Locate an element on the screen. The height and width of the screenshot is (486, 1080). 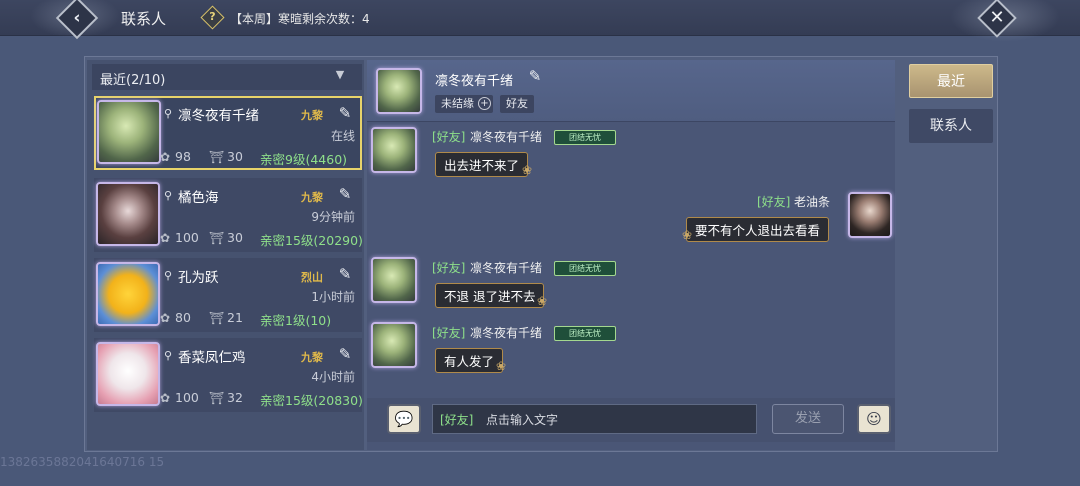
contact-name: 凛冬夜有千绪 is located at coordinates (218, 116).